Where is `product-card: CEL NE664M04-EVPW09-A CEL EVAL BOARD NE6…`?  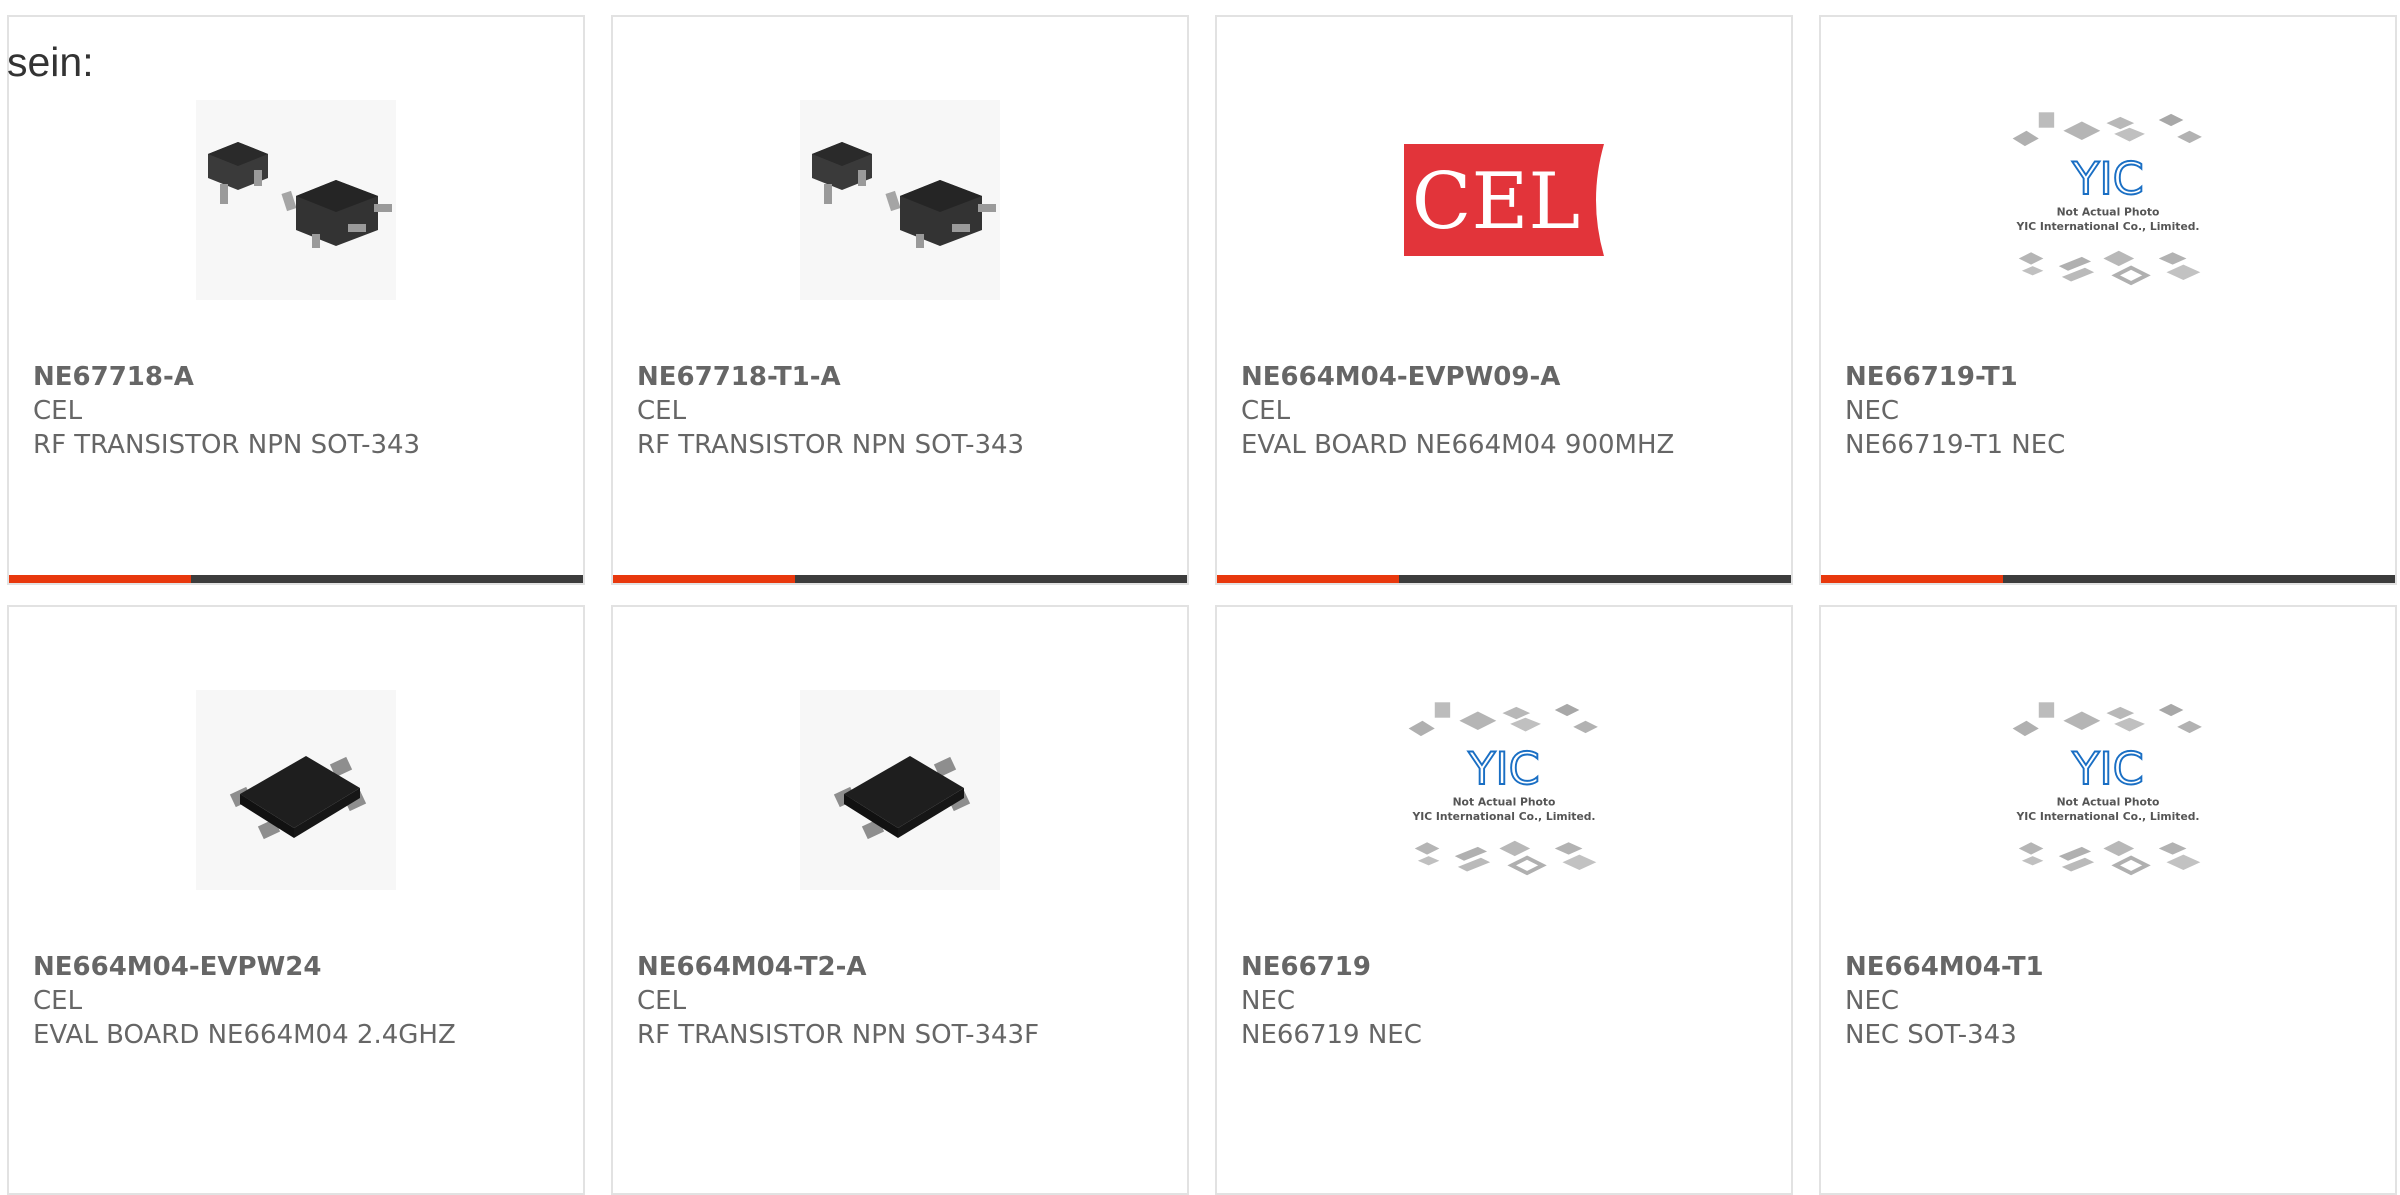 product-card: CEL NE664M04-EVPW09-A CEL EVAL BOARD NE6… is located at coordinates (1504, 300).